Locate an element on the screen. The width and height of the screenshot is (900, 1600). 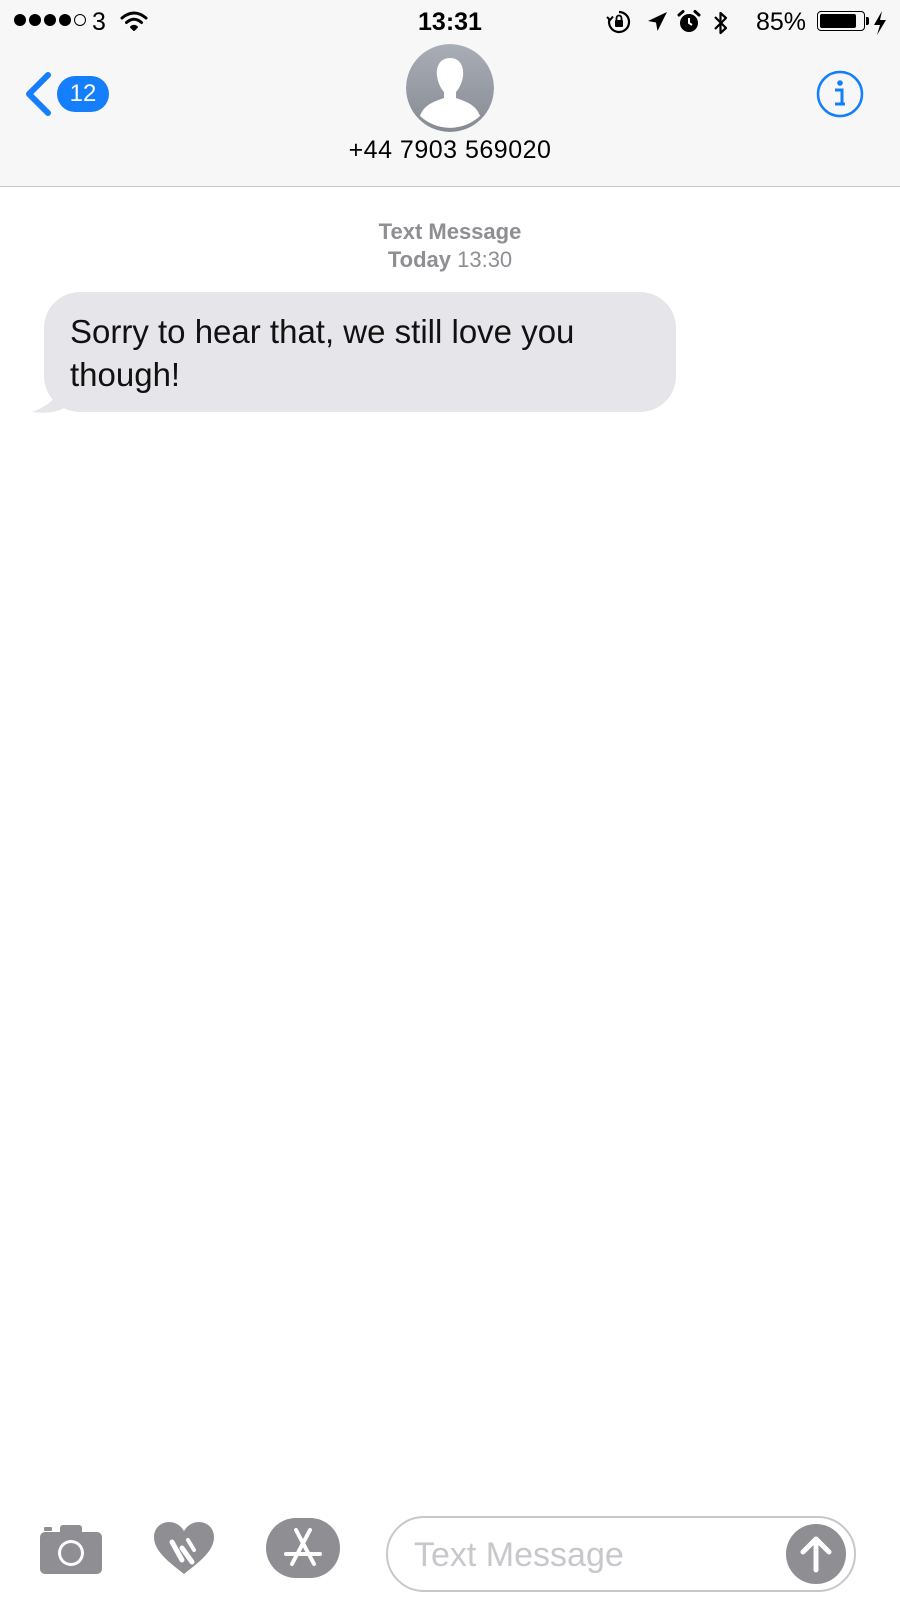
battery-level is located at coordinates (838, 21).